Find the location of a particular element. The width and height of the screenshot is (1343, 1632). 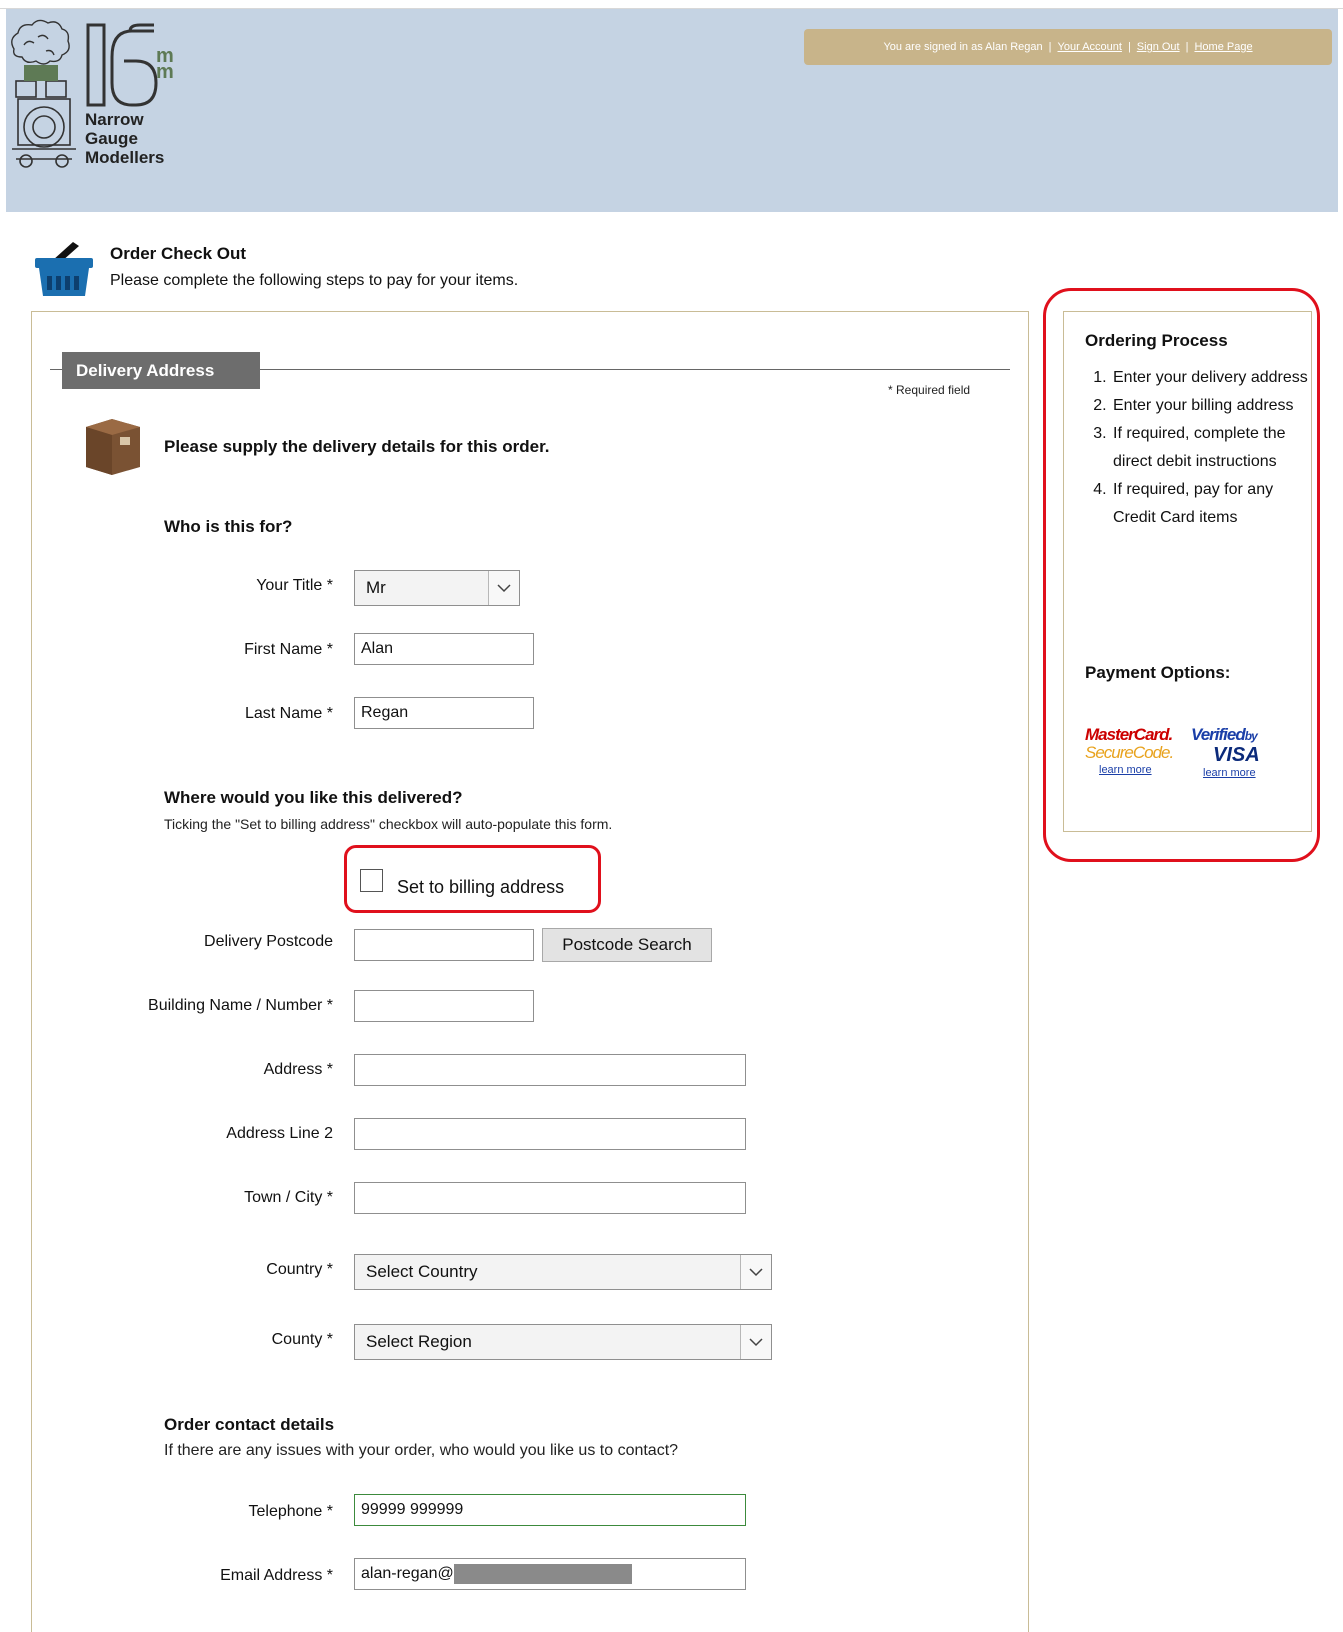

logo-text: Narrow Gauge Modellers is located at coordinates (124, 138).